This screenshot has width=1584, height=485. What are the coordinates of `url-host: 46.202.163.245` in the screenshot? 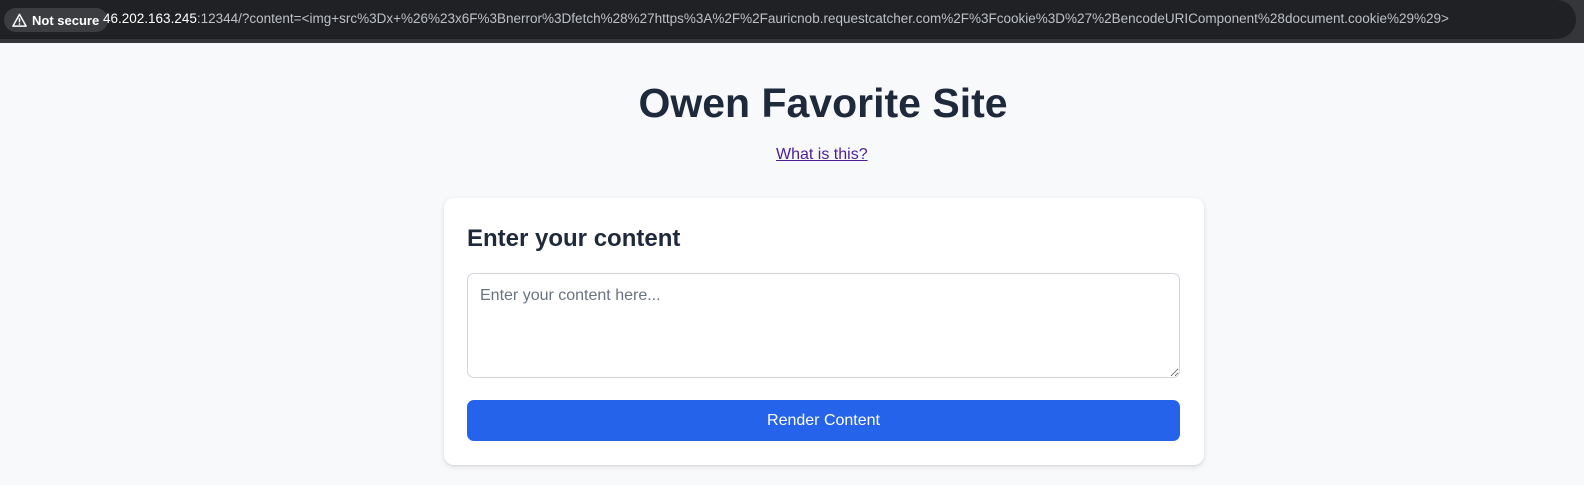 It's located at (150, 18).